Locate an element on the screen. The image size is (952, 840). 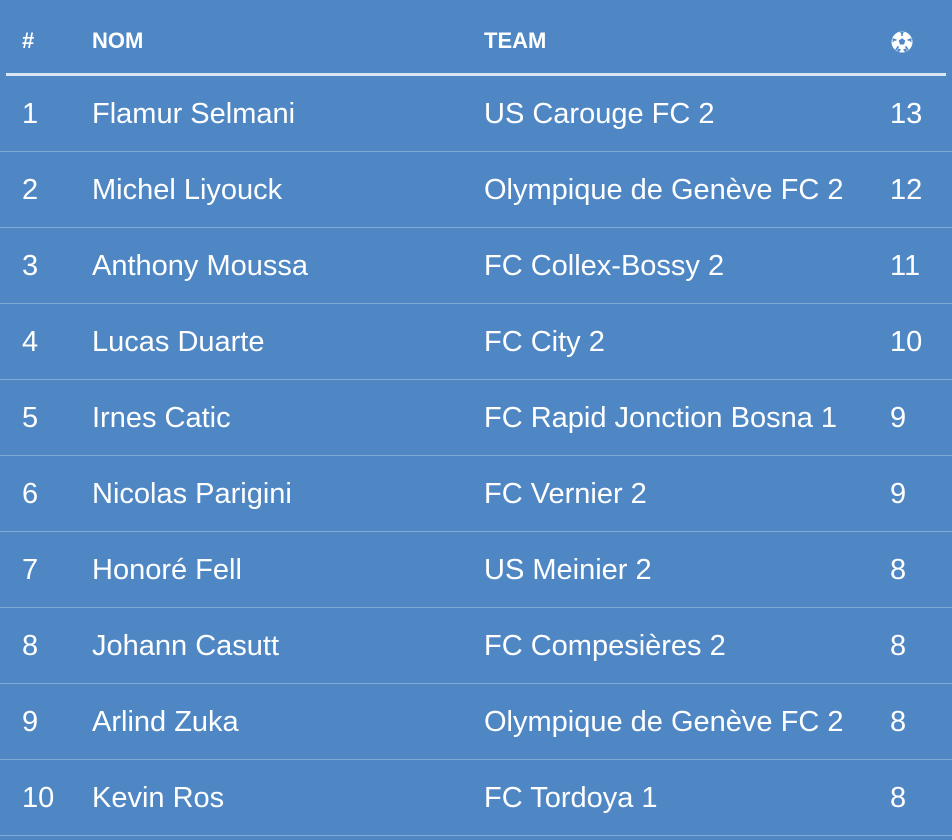
rank-cell: 3 is located at coordinates (30, 266).